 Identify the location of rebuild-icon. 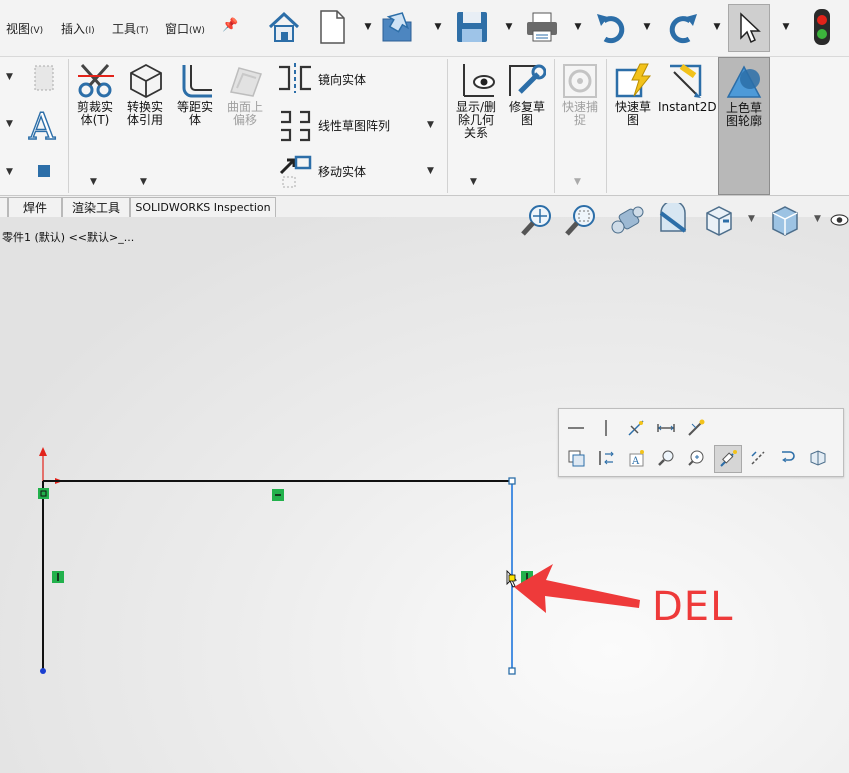
(822, 27).